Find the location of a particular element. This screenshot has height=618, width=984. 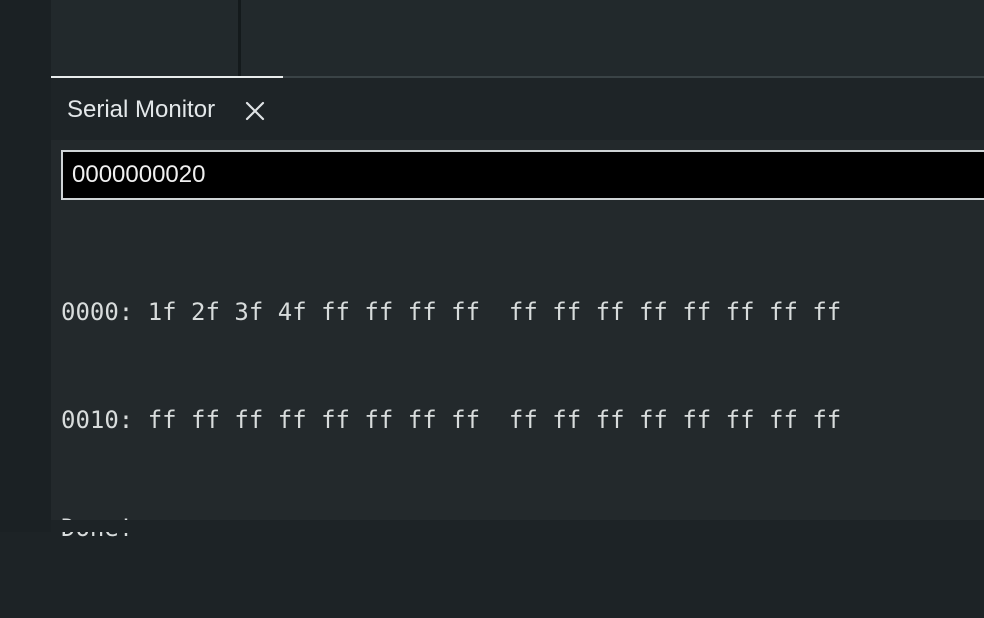

serial-input-field is located at coordinates (522, 175).